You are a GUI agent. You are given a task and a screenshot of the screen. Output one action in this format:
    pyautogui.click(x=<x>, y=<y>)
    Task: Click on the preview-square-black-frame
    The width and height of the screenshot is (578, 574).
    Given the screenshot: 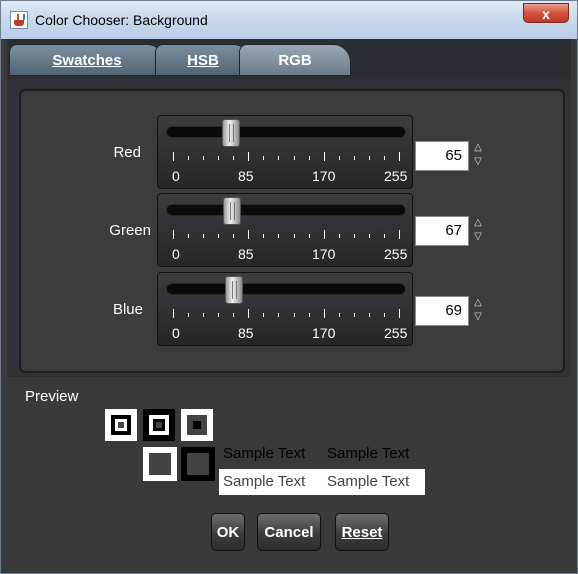 What is the action you would take?
    pyautogui.click(x=198, y=464)
    